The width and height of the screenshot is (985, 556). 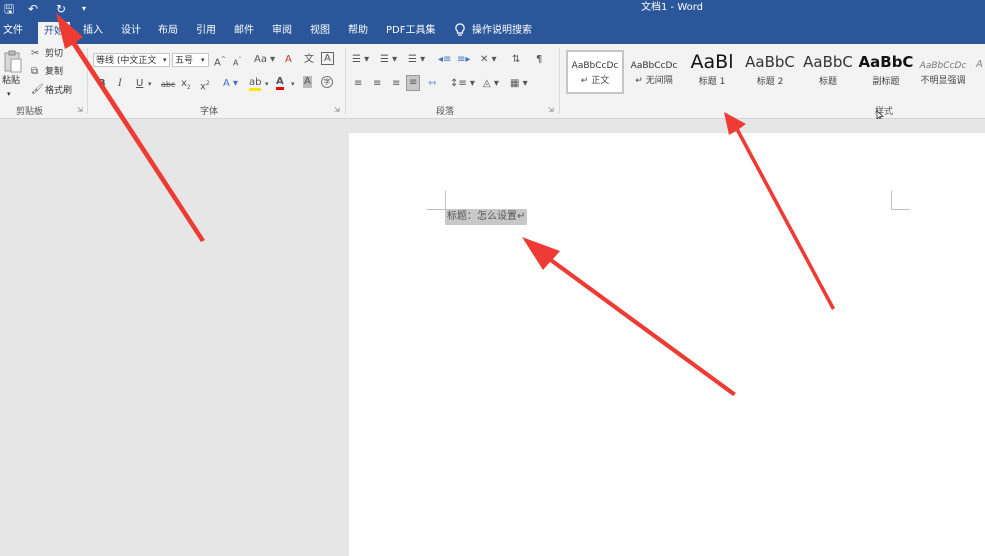 What do you see at coordinates (444, 60) in the screenshot?
I see `decrease-indent-icon: ◂≡` at bounding box center [444, 60].